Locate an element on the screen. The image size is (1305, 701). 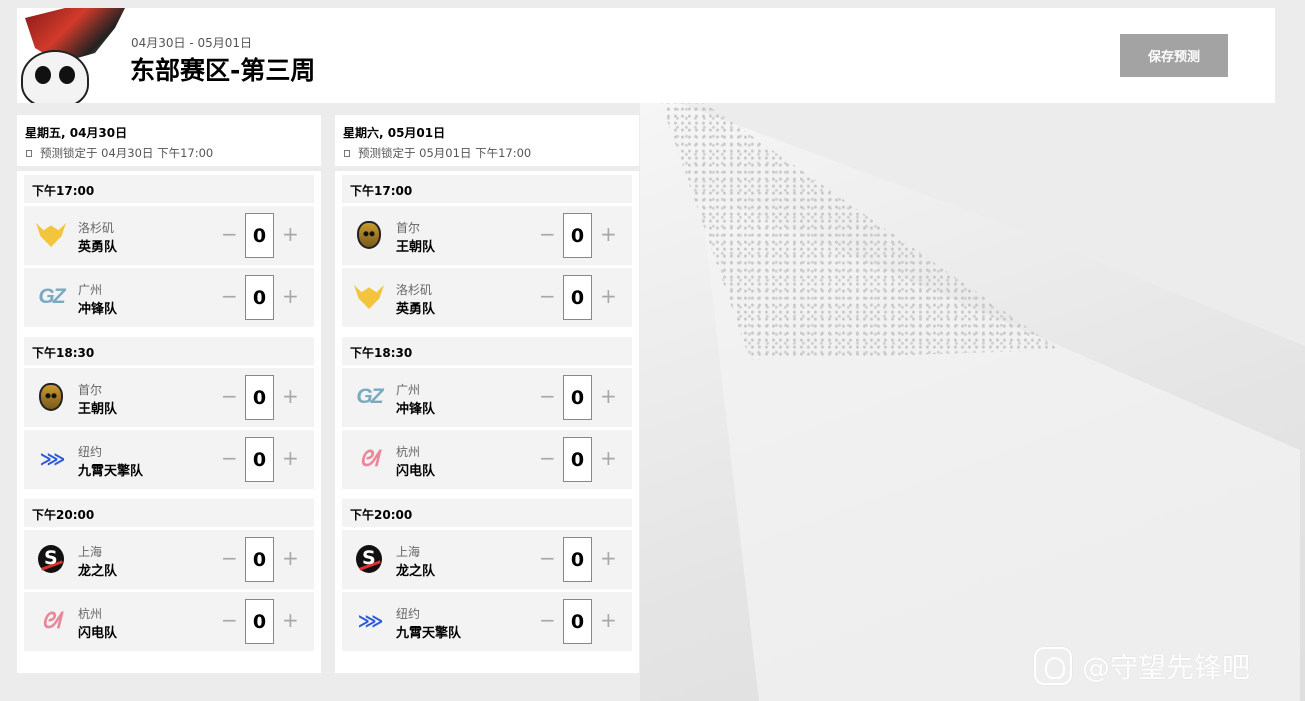
save-prediction-button: 保存预测 is located at coordinates (1174, 55).